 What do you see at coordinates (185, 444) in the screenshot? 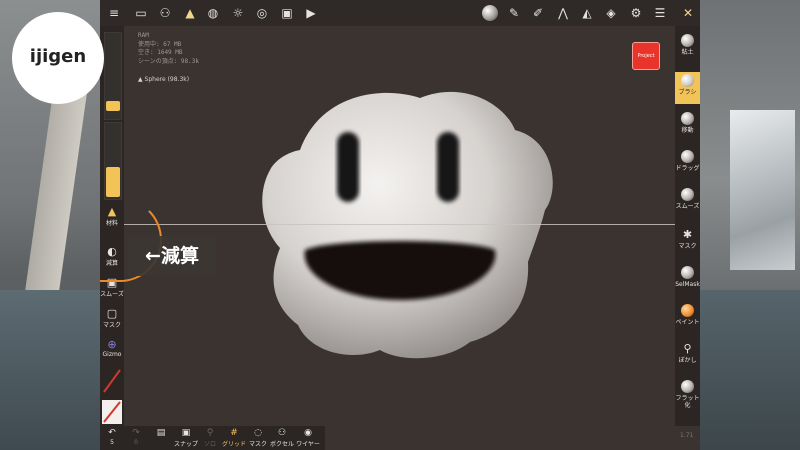
I see `snap-label: スナップ` at bounding box center [185, 444].